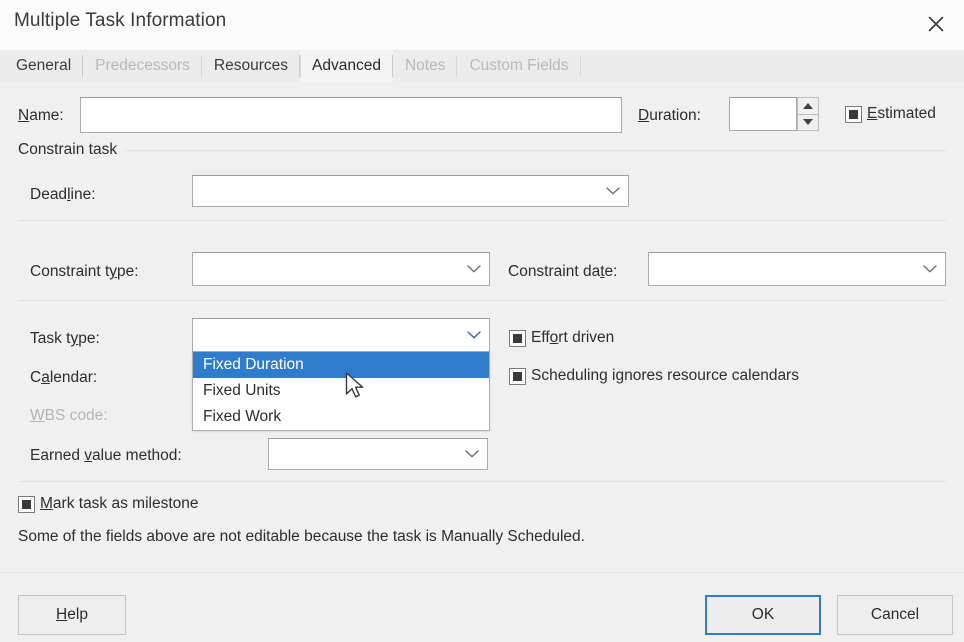 The image size is (964, 642). I want to click on title-bar: Multiple Task Information, so click(482, 25).